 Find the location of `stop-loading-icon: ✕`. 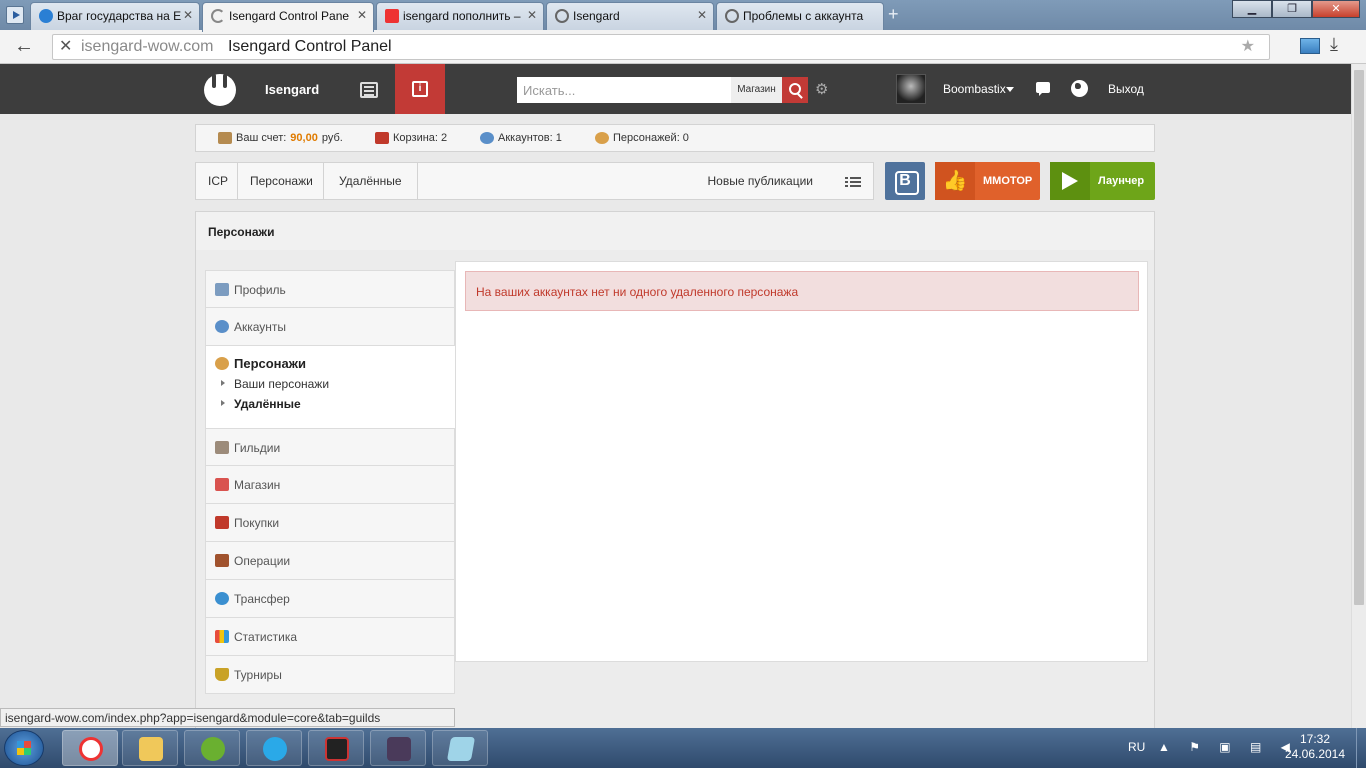

stop-loading-icon: ✕ is located at coordinates (65, 47).